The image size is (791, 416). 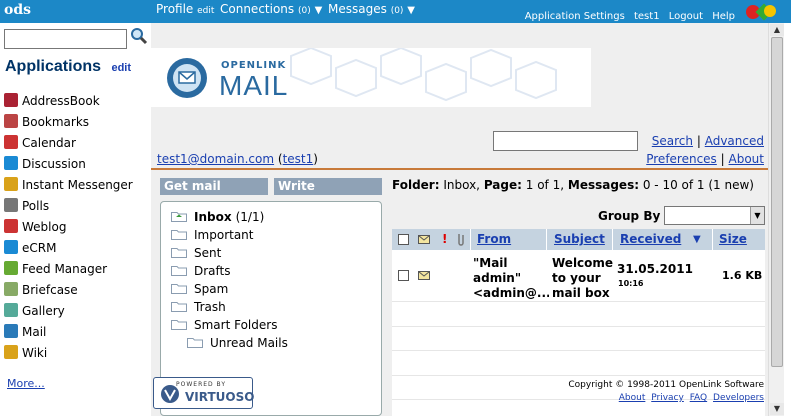 I want to click on preferences-link: Preferences, so click(x=681, y=159).